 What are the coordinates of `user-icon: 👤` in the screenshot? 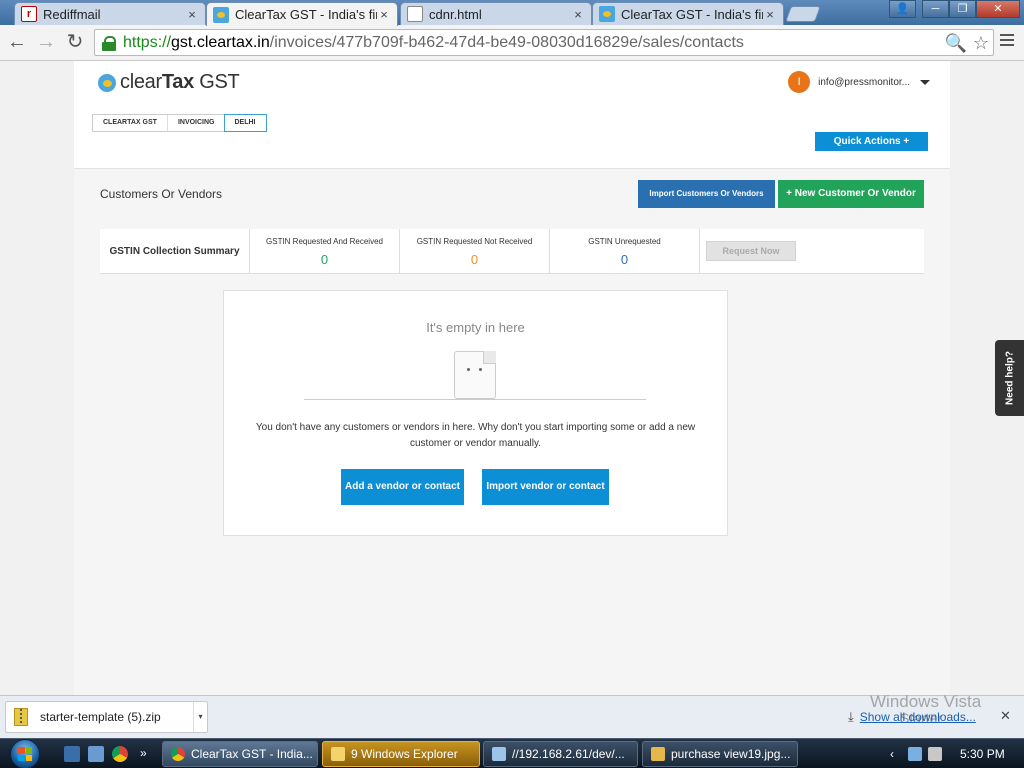 It's located at (902, 9).